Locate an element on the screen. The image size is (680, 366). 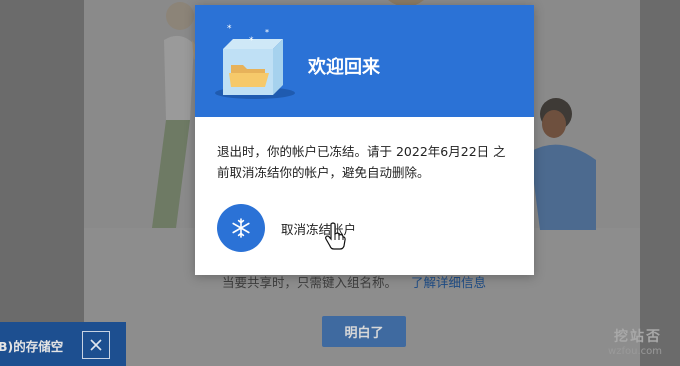
hand-cursor-icon is located at coordinates (335, 236).